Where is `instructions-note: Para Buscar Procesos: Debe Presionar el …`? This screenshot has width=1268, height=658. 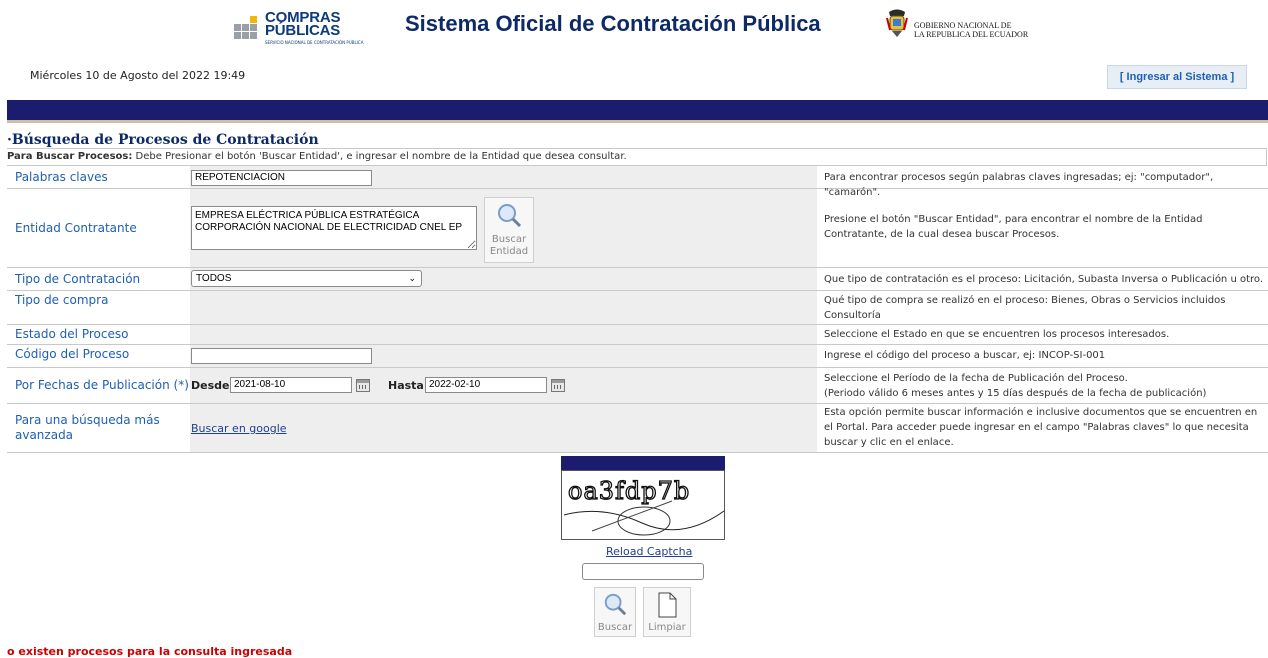
instructions-note: Para Buscar Procesos: Debe Presionar el … is located at coordinates (637, 157).